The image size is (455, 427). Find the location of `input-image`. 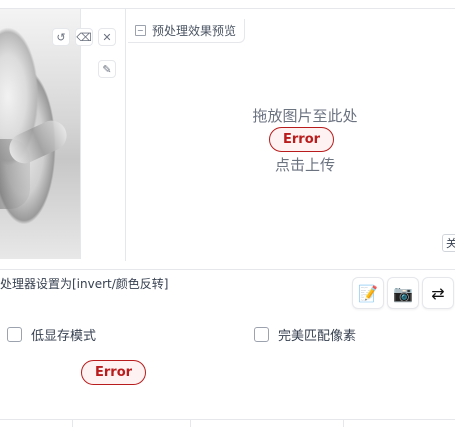

input-image is located at coordinates (40, 134).